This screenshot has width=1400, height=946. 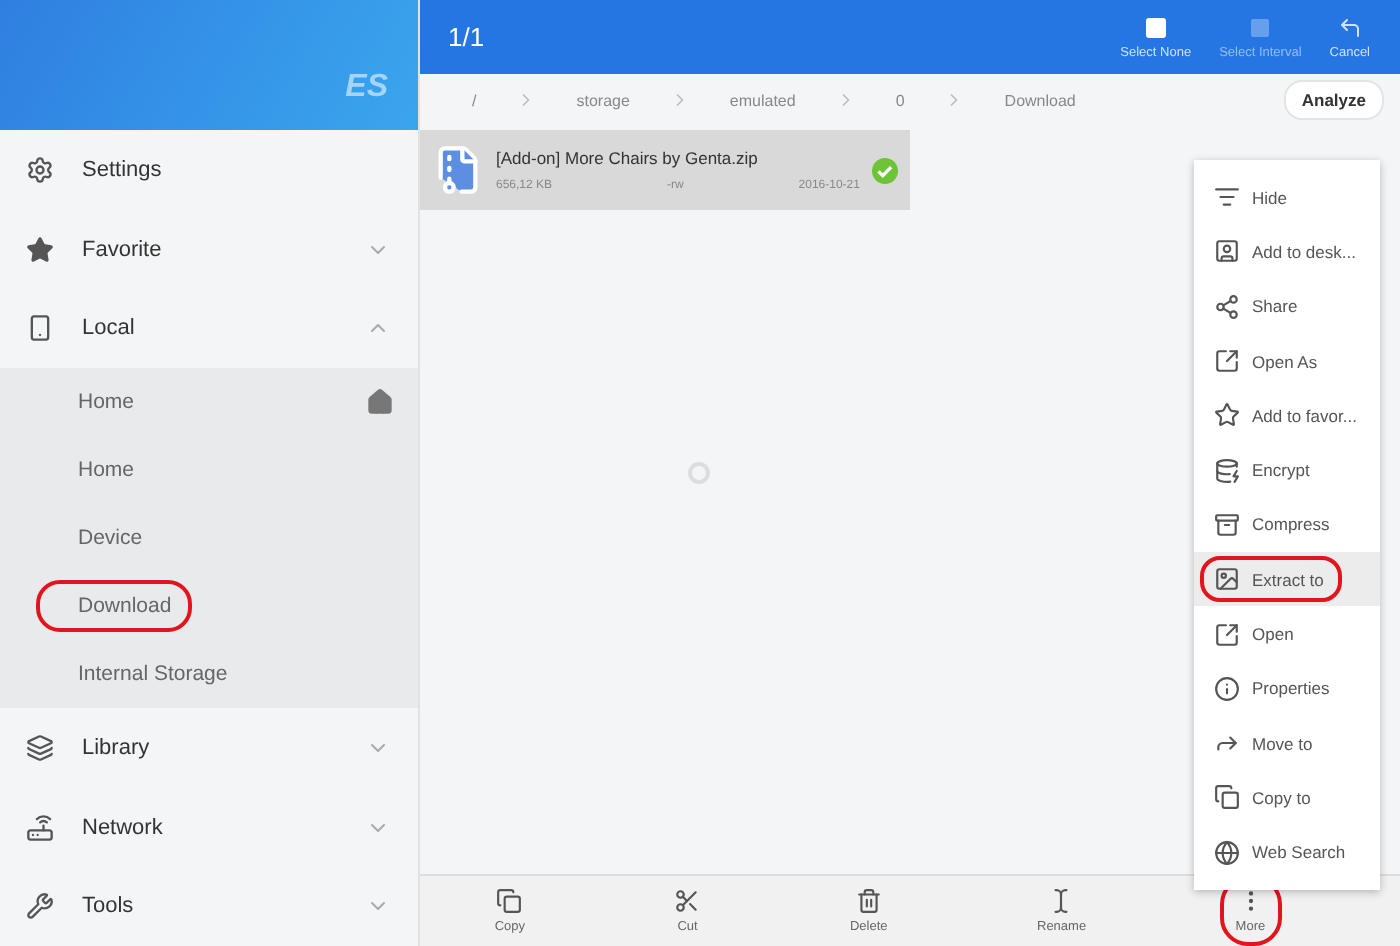 I want to click on menu-label: Properties, so click(x=1291, y=688).